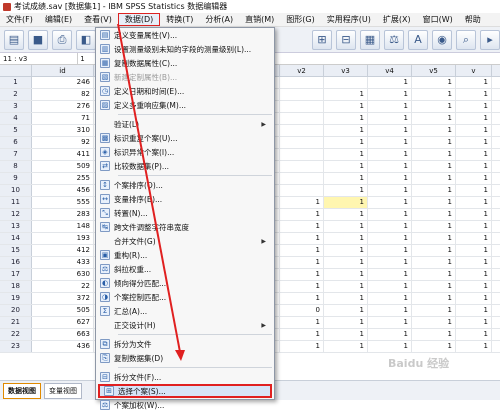 This screenshot has width=500, height=412. Describe the element at coordinates (63, 238) in the screenshot. I see `cell-id: 193` at that location.